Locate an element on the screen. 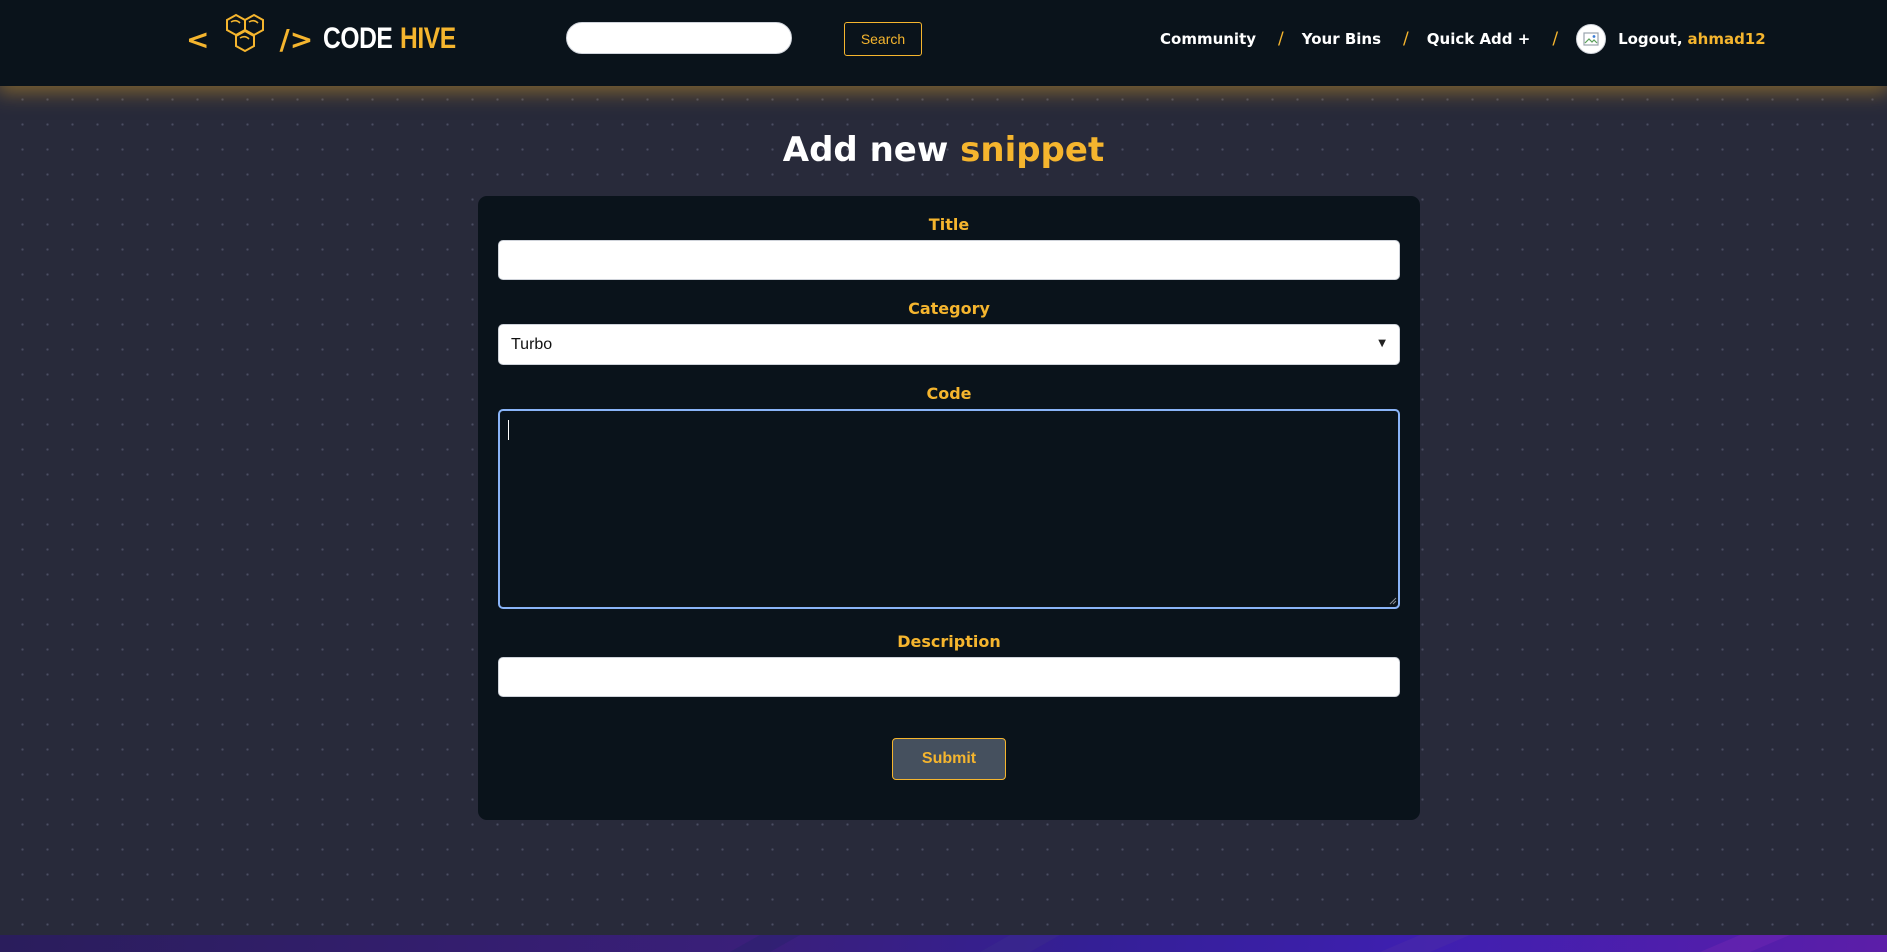 This screenshot has height=952, width=1887. resize-grip-icon is located at coordinates (1392, 600).